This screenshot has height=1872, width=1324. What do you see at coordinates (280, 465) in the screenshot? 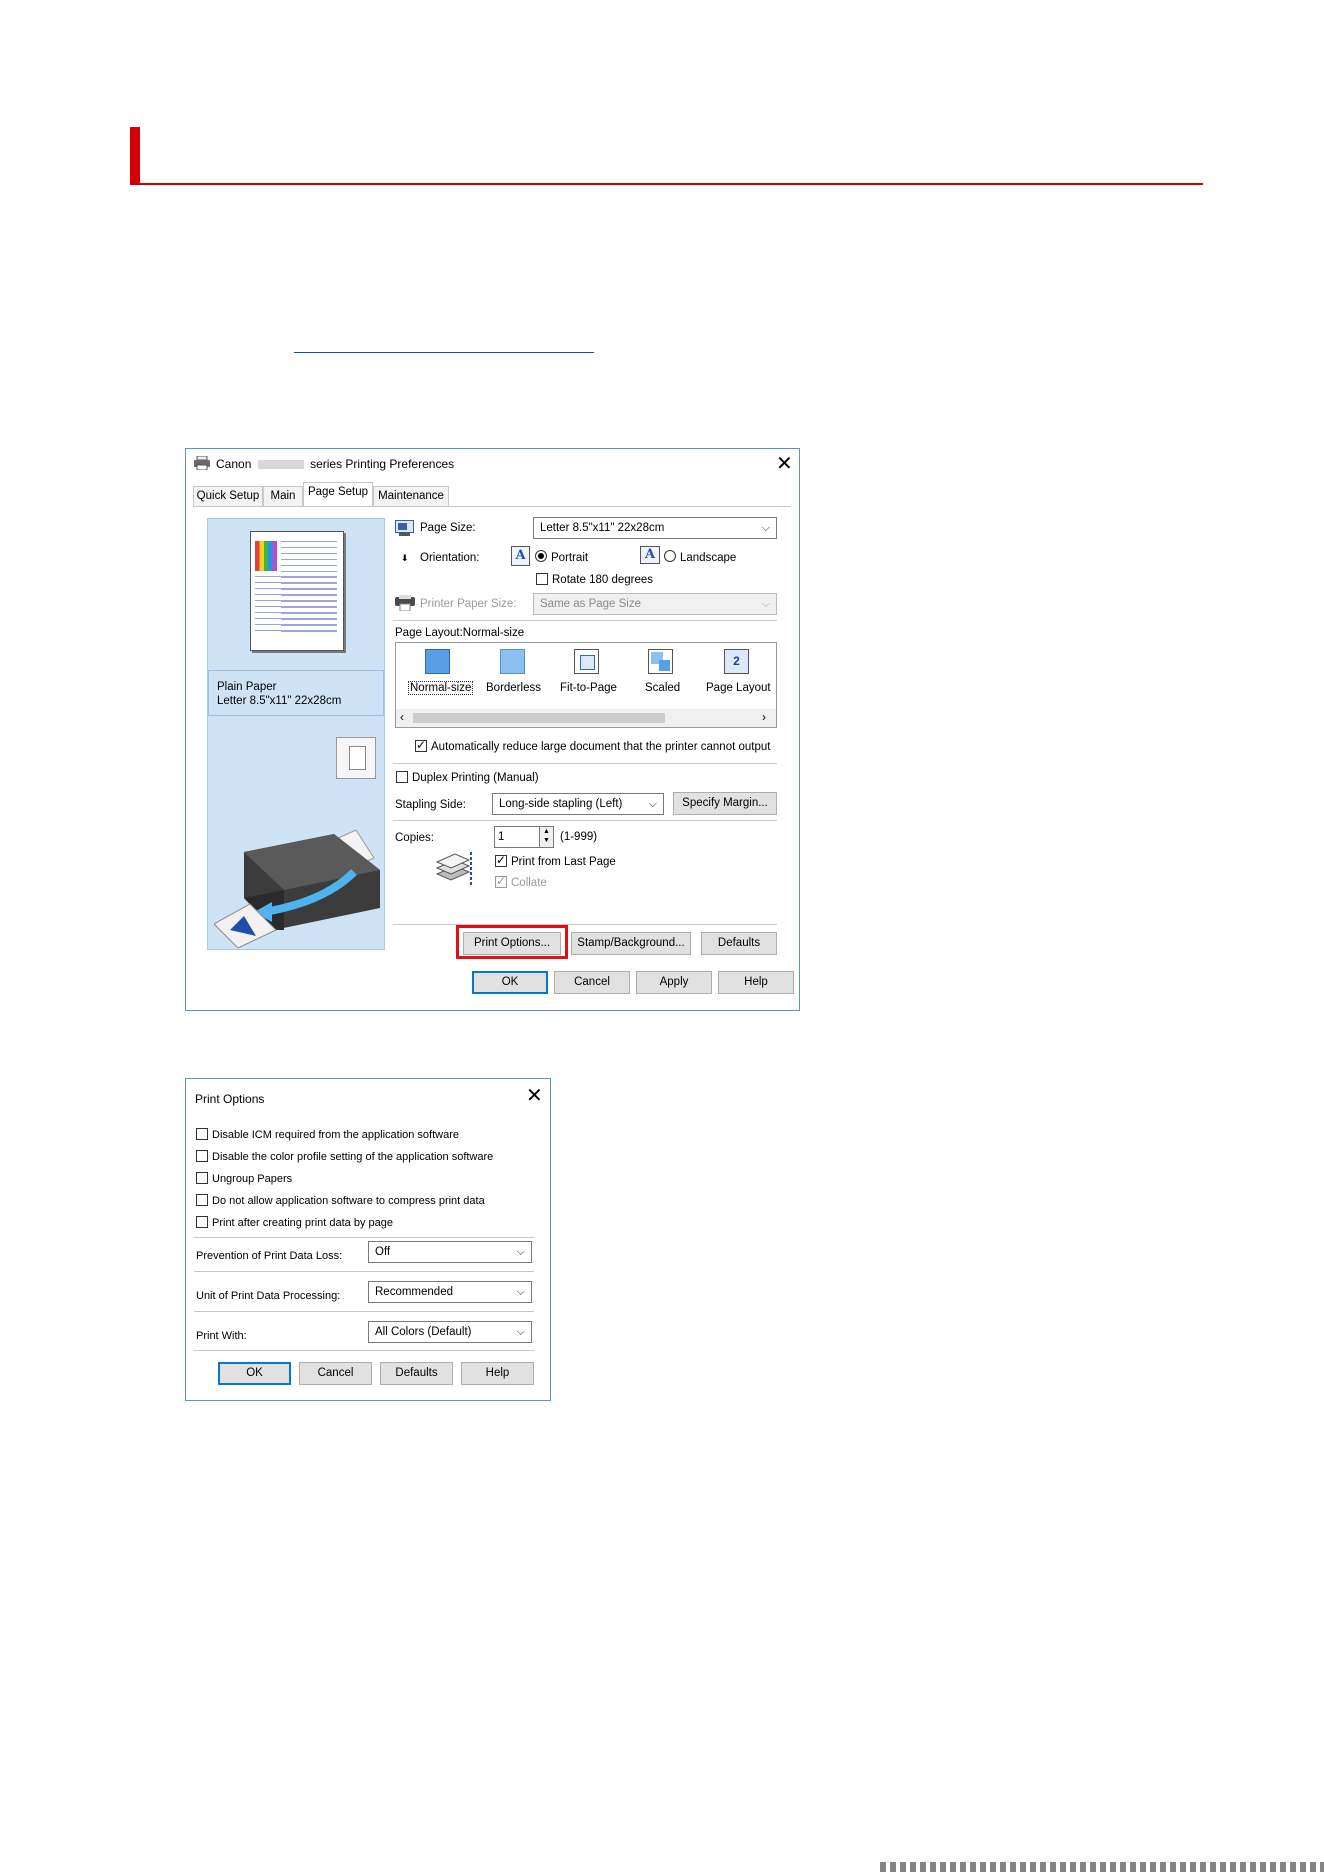
I see `redacted-model-name` at bounding box center [280, 465].